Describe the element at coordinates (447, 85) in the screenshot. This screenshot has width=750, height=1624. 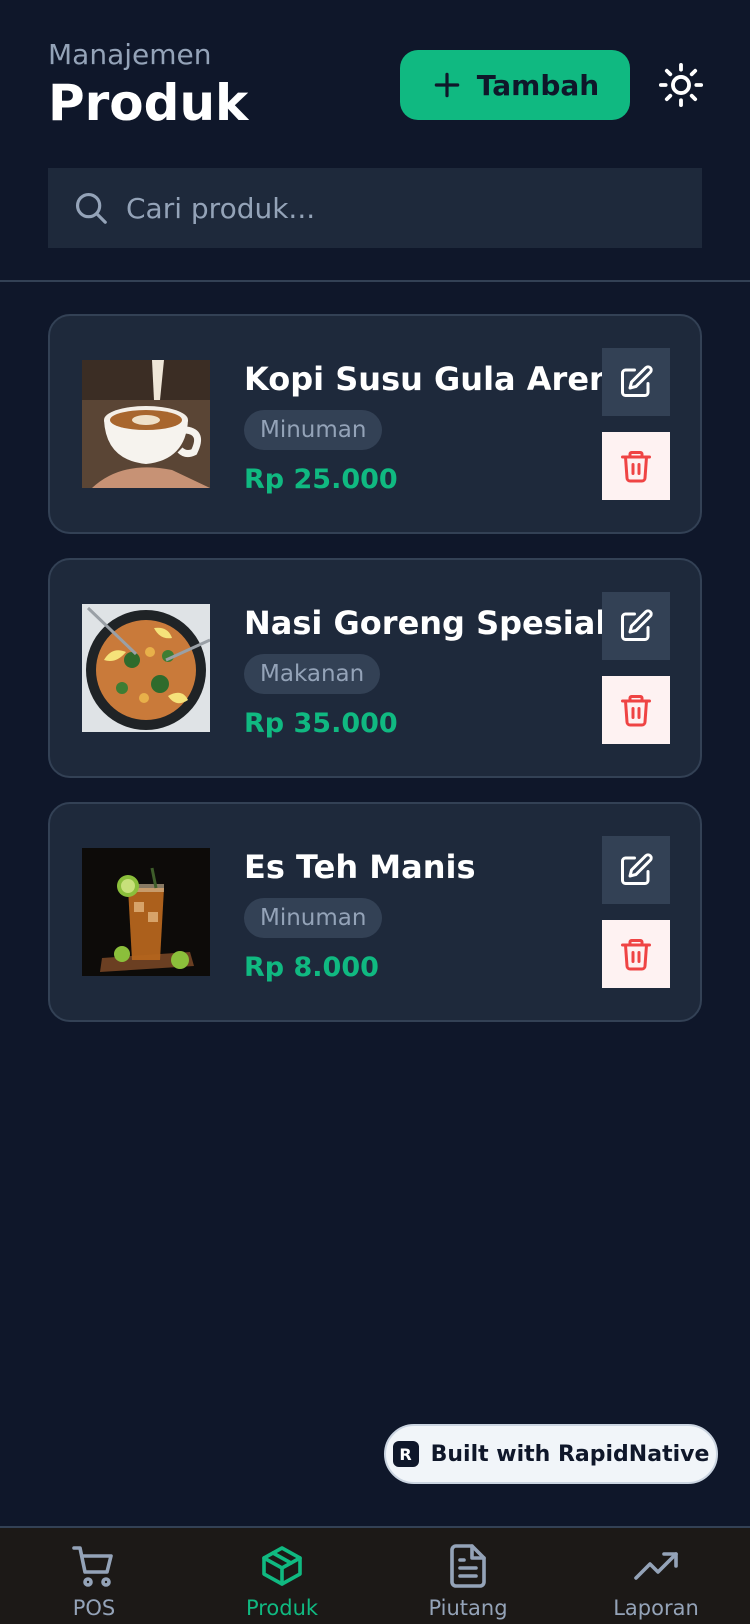
I see `plus-icon` at that location.